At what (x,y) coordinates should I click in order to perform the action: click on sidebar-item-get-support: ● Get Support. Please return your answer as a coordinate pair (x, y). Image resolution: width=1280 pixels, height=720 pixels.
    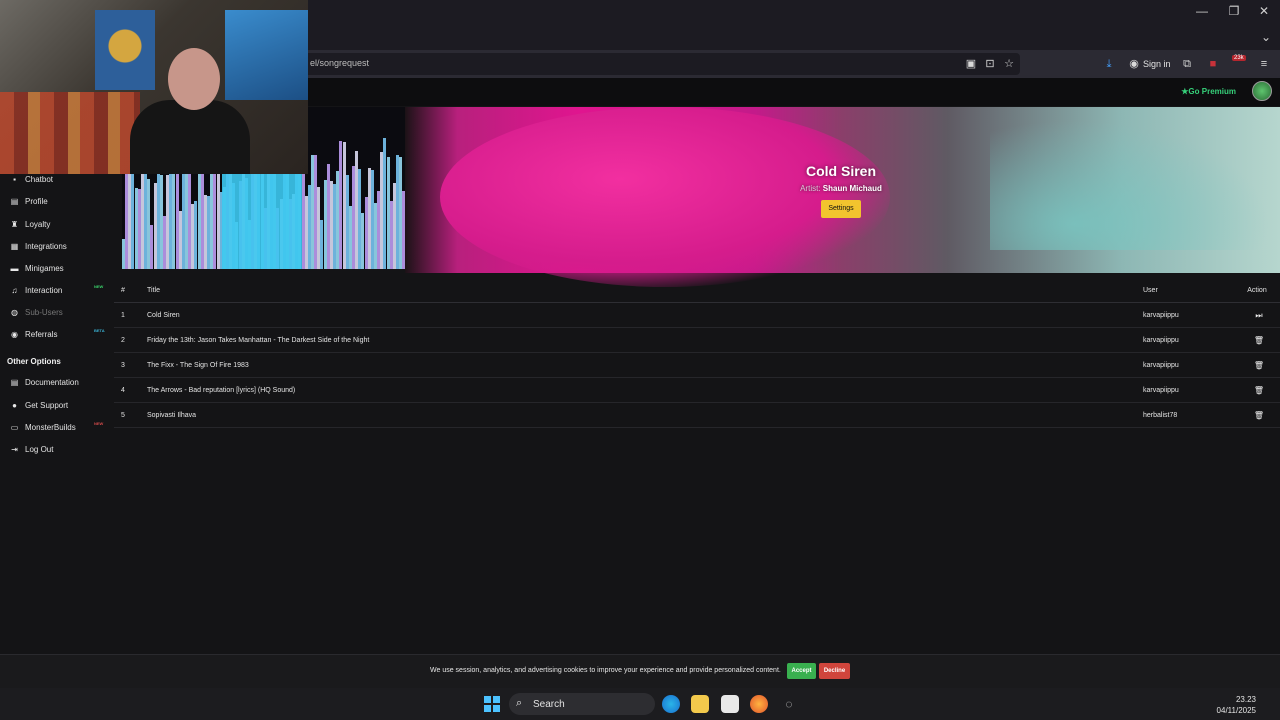
    Looking at the image, I should click on (39, 405).